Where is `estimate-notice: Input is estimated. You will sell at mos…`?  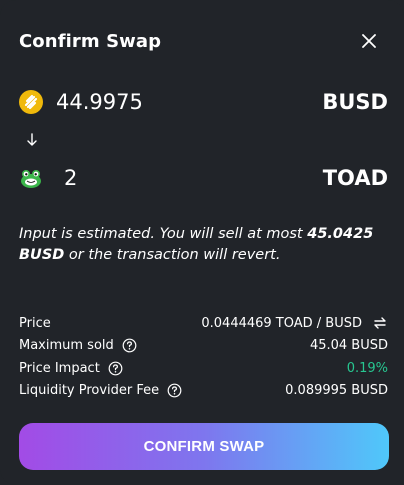 estimate-notice: Input is estimated. You will sell at mos… is located at coordinates (196, 245).